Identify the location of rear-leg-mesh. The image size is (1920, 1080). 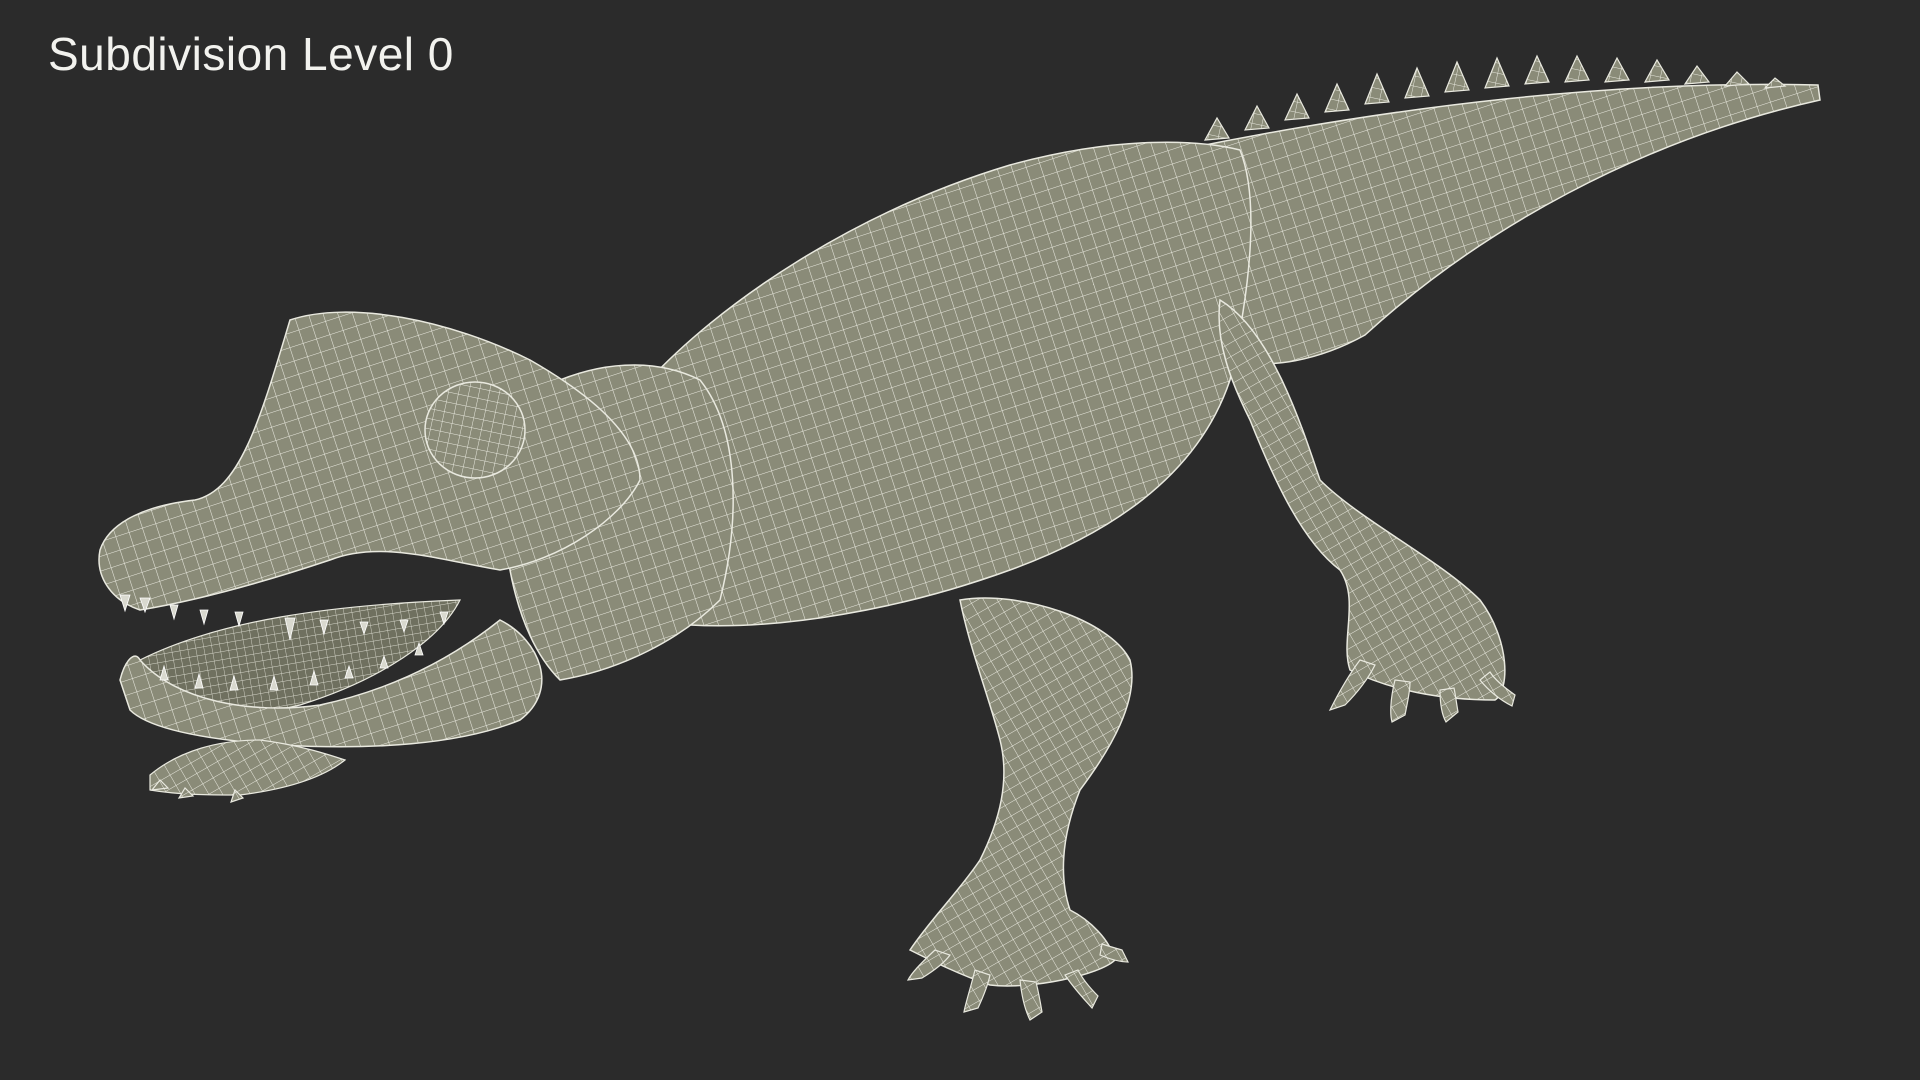
(1362, 499).